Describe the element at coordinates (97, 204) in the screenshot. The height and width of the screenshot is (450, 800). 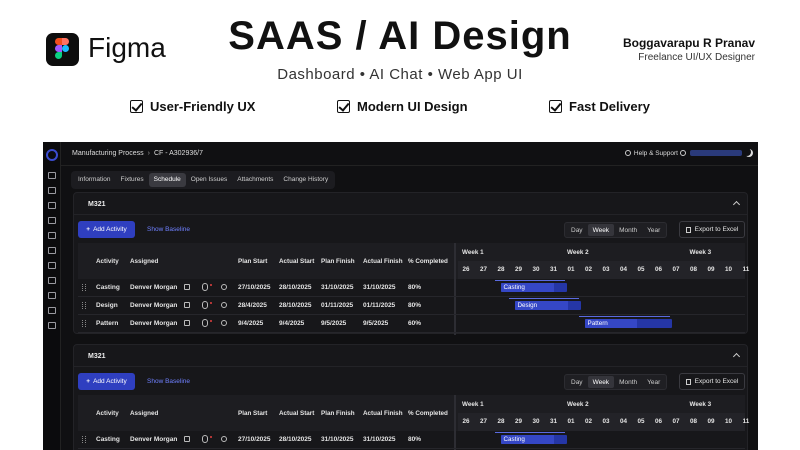
I see `panel-title: M321` at that location.